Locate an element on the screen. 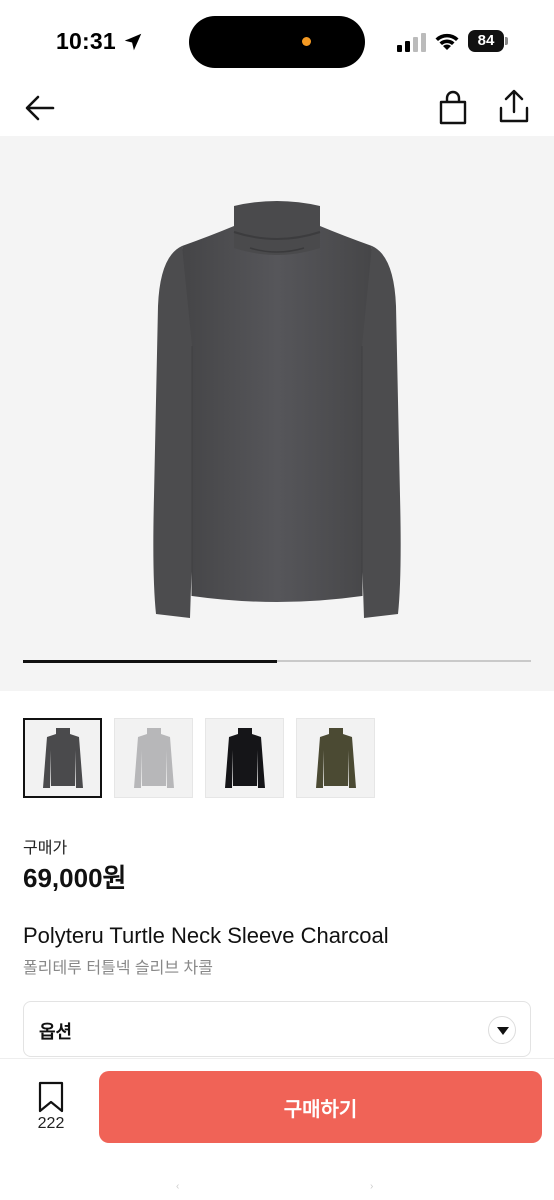 The width and height of the screenshot is (554, 1200). thumbnail-khaki is located at coordinates (335, 758).